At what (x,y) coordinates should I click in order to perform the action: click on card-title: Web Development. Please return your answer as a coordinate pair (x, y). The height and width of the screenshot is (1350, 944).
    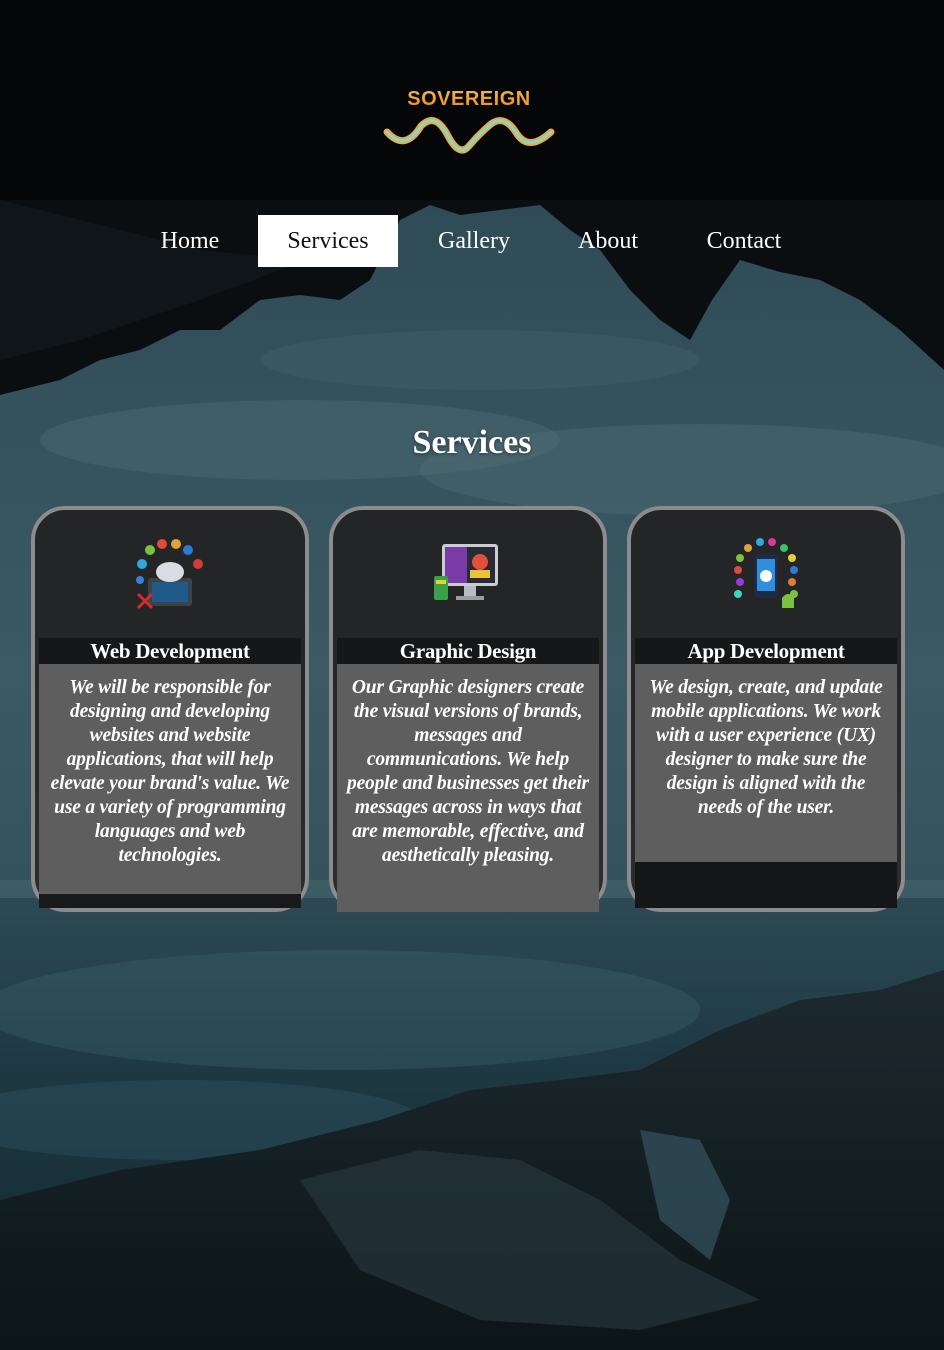
    Looking at the image, I should click on (170, 651).